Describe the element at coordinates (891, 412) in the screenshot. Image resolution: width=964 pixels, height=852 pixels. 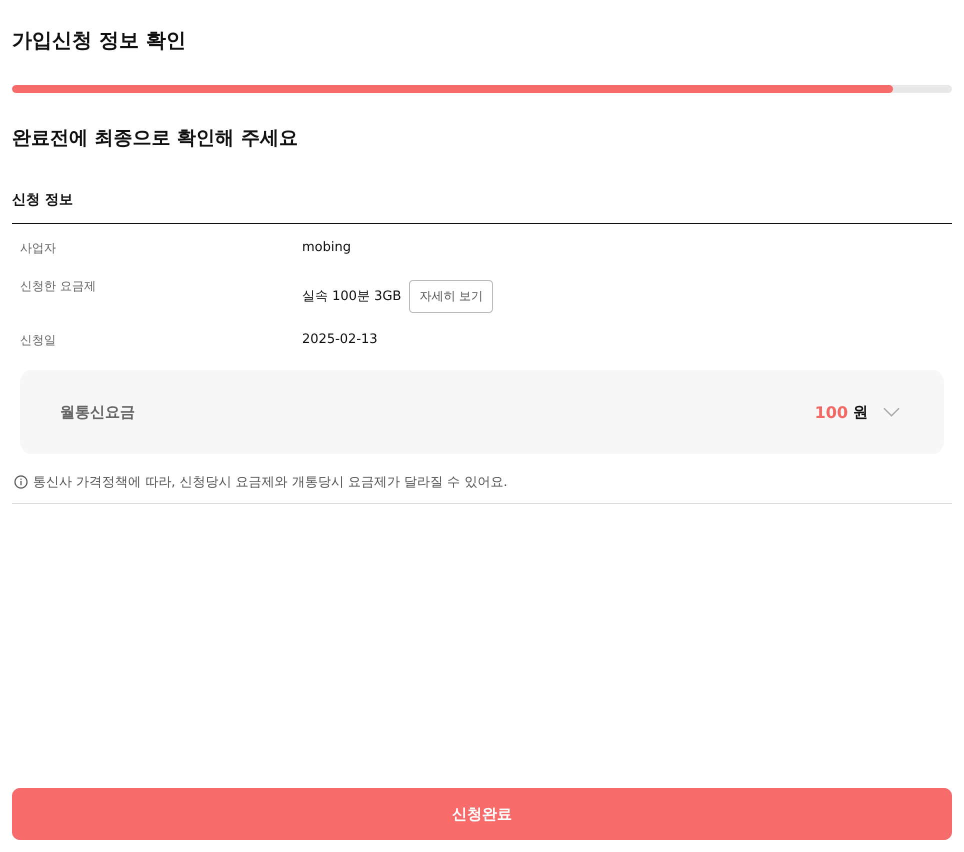
I see `chevron-down-icon` at that location.